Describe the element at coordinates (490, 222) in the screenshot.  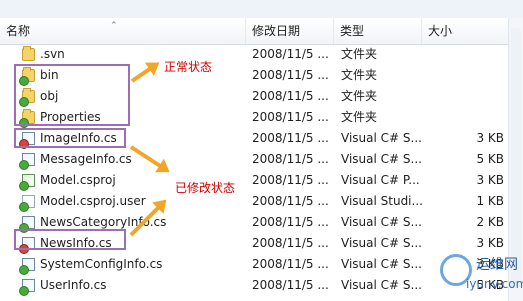
I see `file-size: 2 KB` at that location.